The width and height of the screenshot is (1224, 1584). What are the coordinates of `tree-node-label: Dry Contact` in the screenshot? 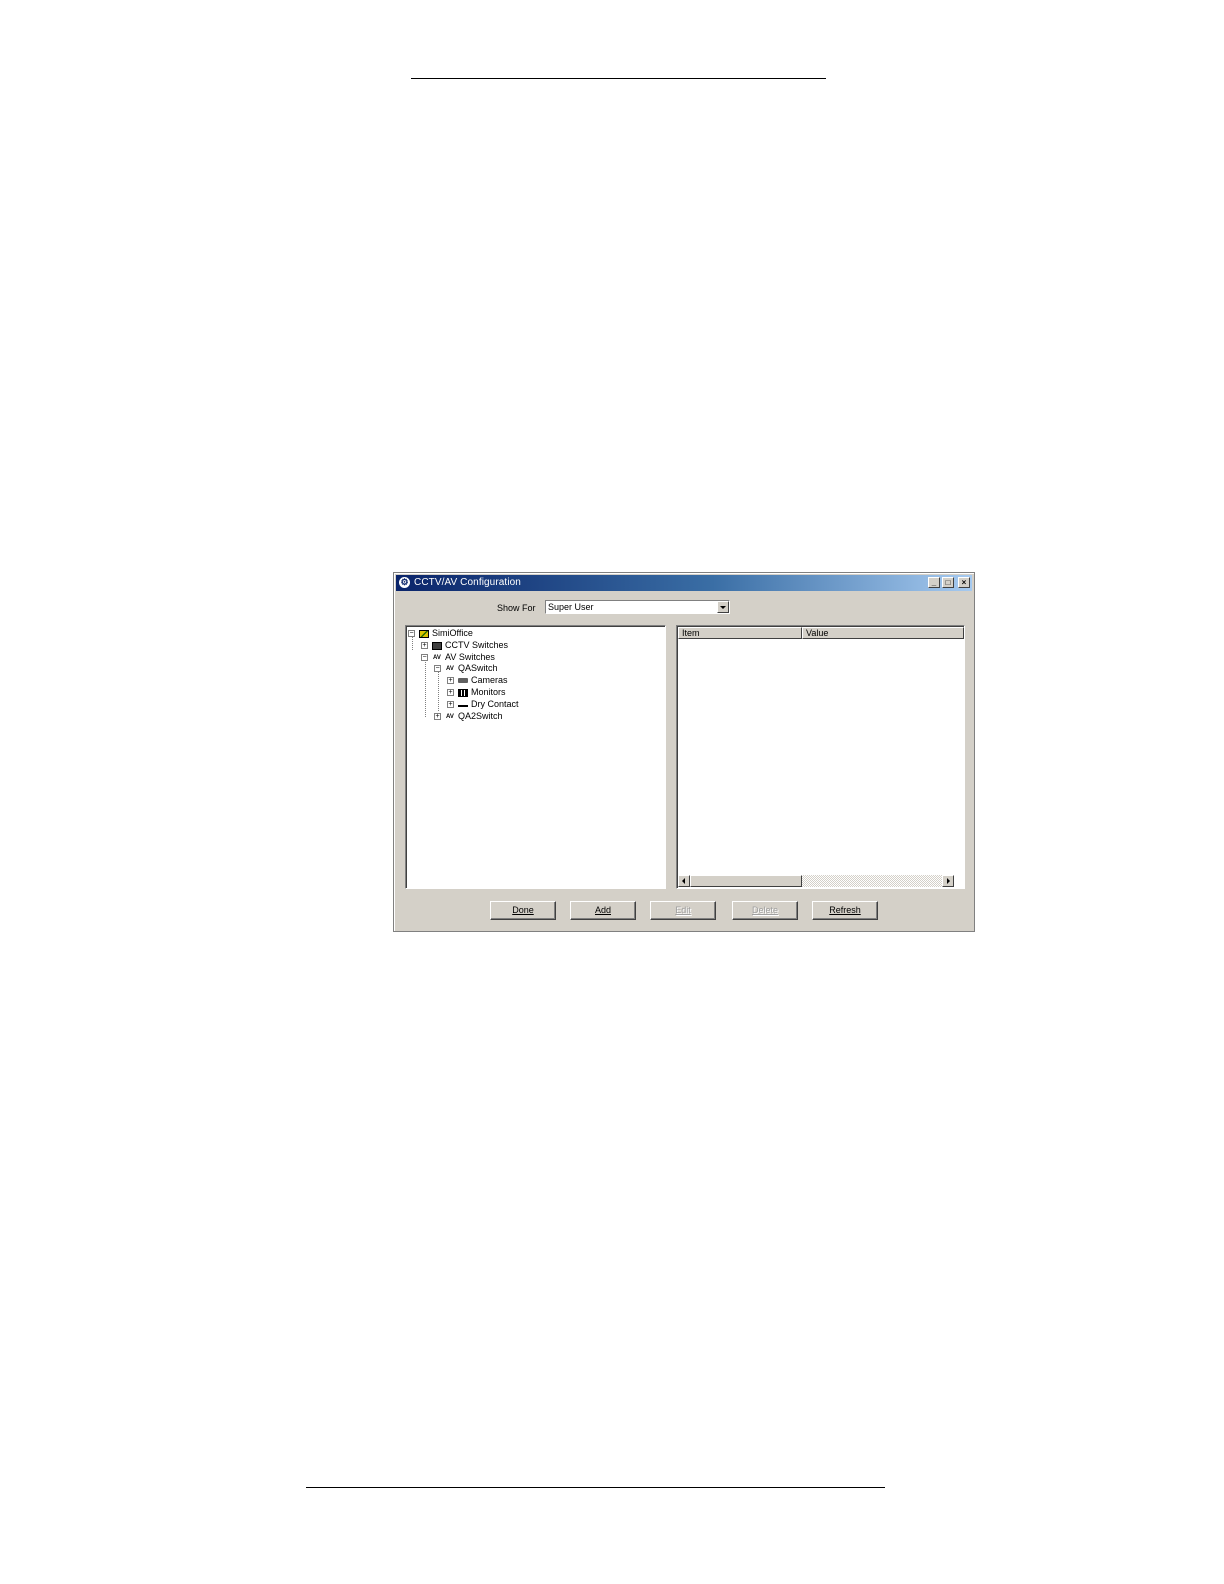 It's located at (495, 704).